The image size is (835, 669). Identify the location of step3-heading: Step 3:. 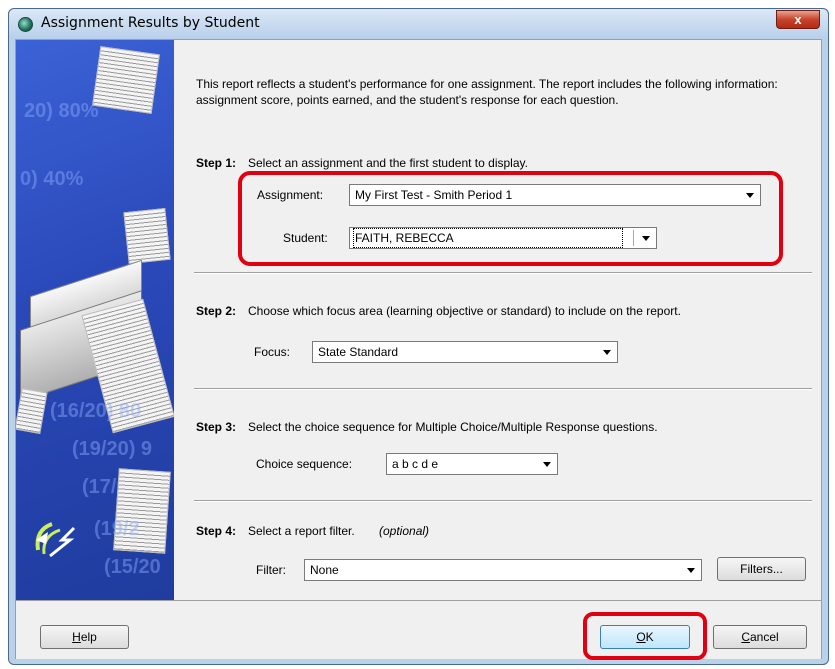
(216, 427).